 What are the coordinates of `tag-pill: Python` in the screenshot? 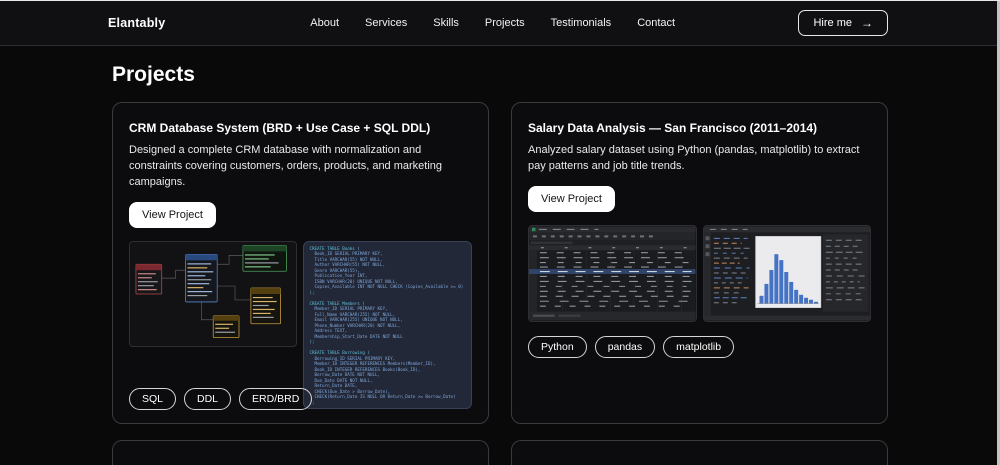 It's located at (557, 346).